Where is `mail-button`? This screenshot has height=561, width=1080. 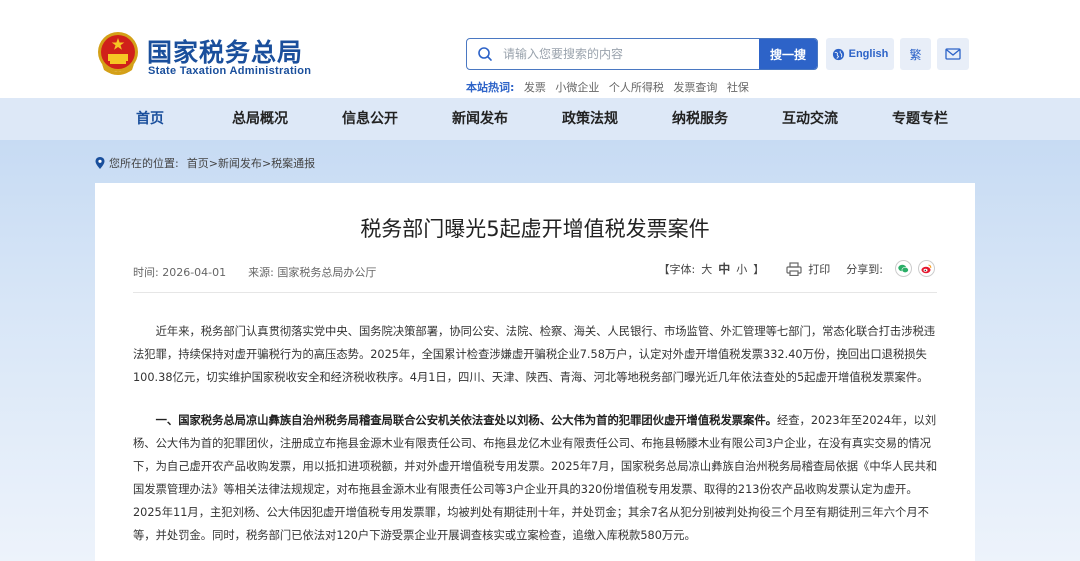 mail-button is located at coordinates (953, 54).